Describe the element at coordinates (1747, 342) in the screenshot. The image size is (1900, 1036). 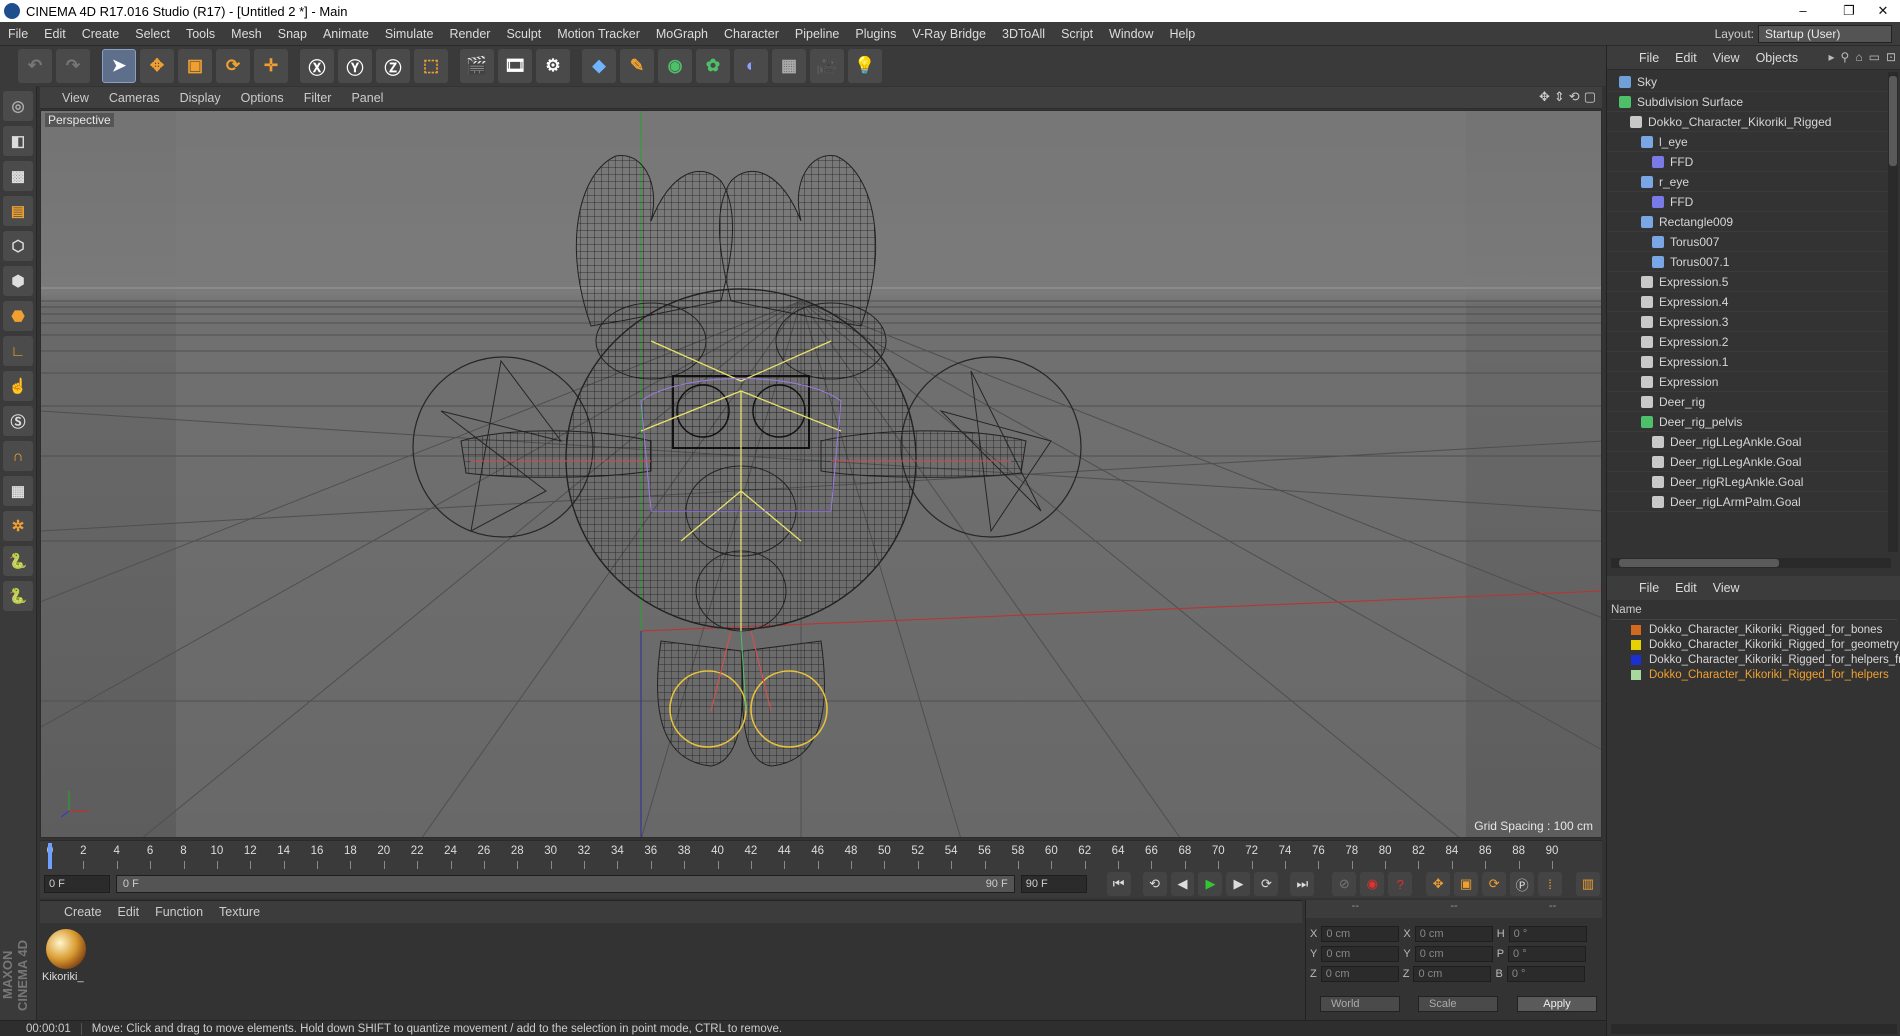
I see `object-tree-item: Expression.2` at that location.